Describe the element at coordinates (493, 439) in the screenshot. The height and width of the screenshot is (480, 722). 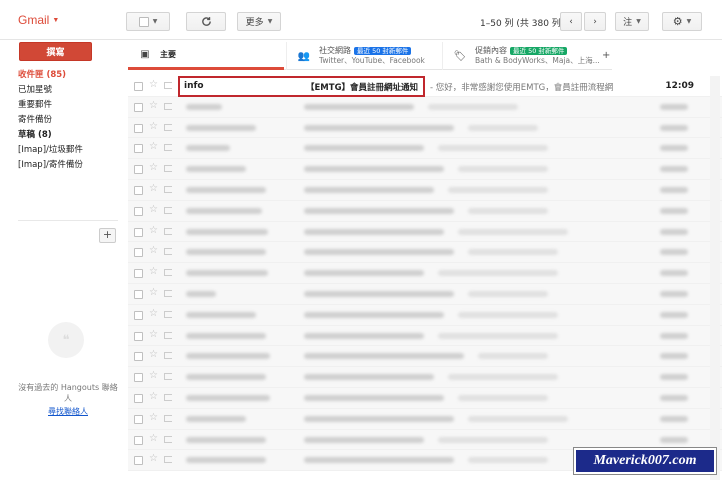
I see `blurred-snippet` at that location.